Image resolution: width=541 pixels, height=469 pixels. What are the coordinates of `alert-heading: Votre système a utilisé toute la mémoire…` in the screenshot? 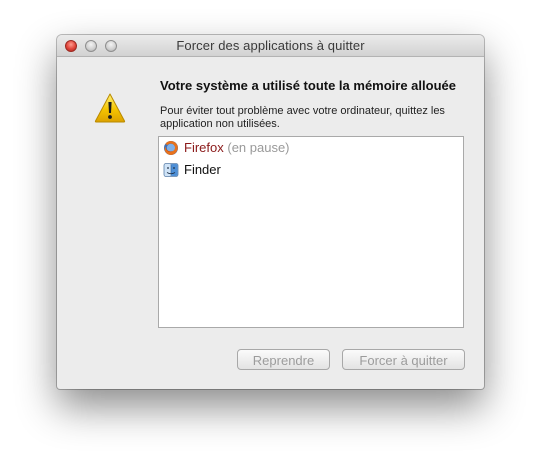 It's located at (308, 85).